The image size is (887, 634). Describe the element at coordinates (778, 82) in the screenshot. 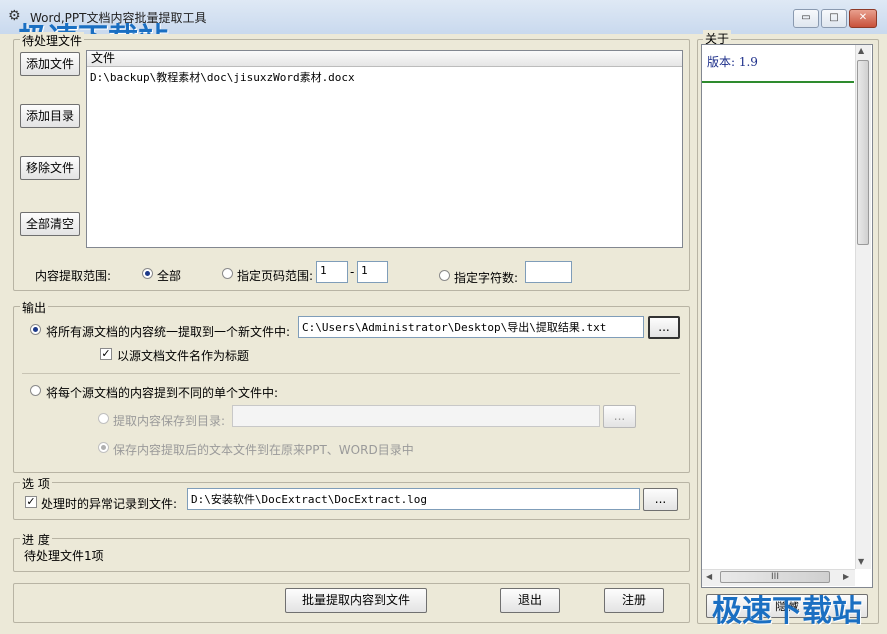

I see `version-rule` at that location.